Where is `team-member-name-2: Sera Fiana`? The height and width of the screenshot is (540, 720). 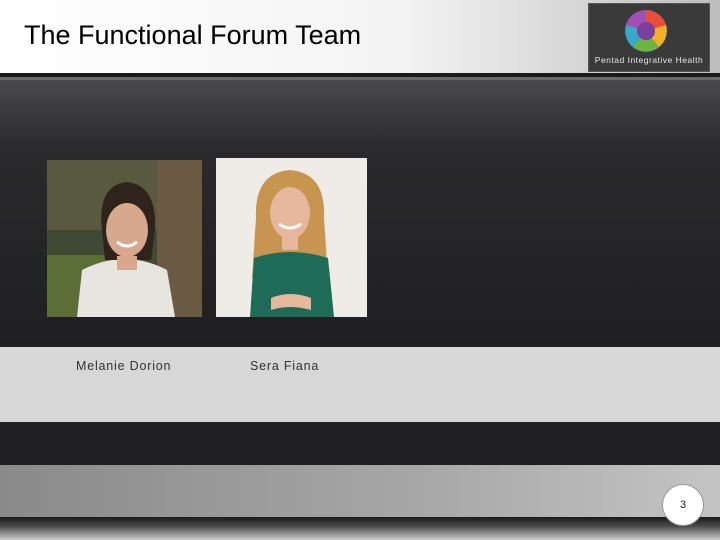 team-member-name-2: Sera Fiana is located at coordinates (285, 366).